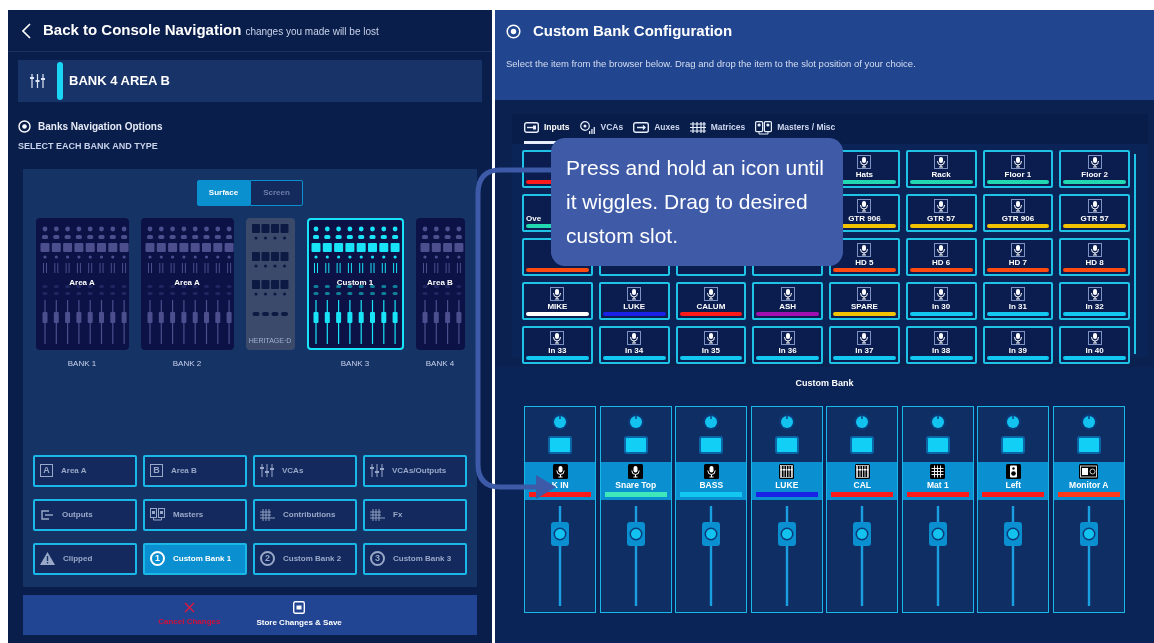 Image resolution: width=1154 pixels, height=643 pixels. Describe the element at coordinates (862, 485) in the screenshot. I see `strip-label: CAL` at that location.